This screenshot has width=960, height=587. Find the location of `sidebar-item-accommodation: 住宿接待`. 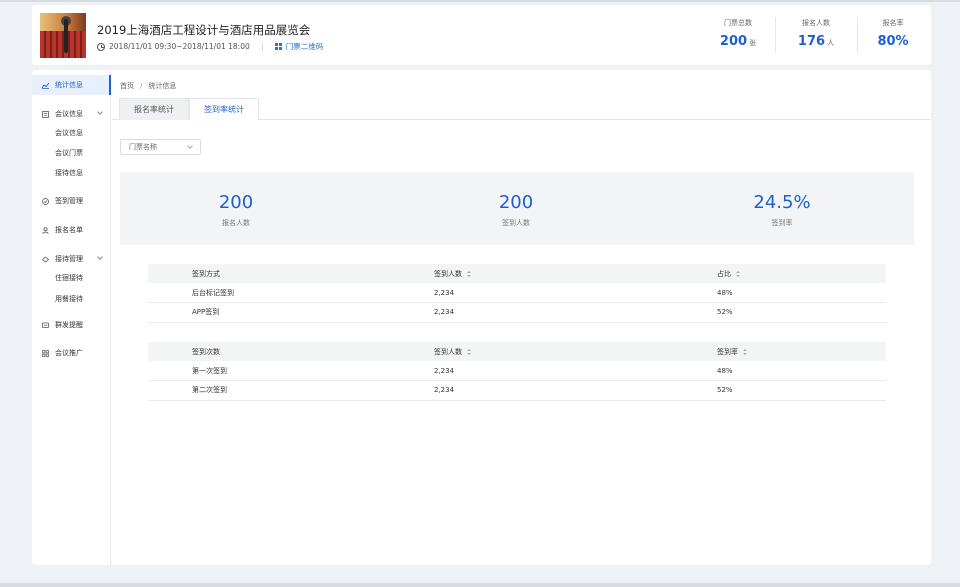

sidebar-item-accommodation: 住宿接待 is located at coordinates (71, 278).